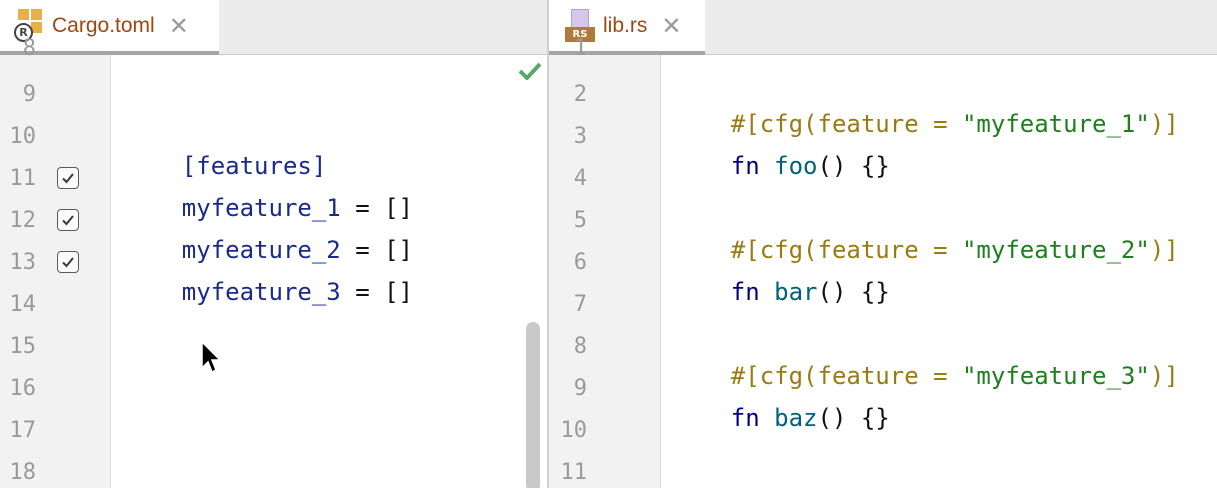 This screenshot has height=488, width=1217. What do you see at coordinates (1055, 124) in the screenshot?
I see `feature-string: "myfeature_1"` at bounding box center [1055, 124].